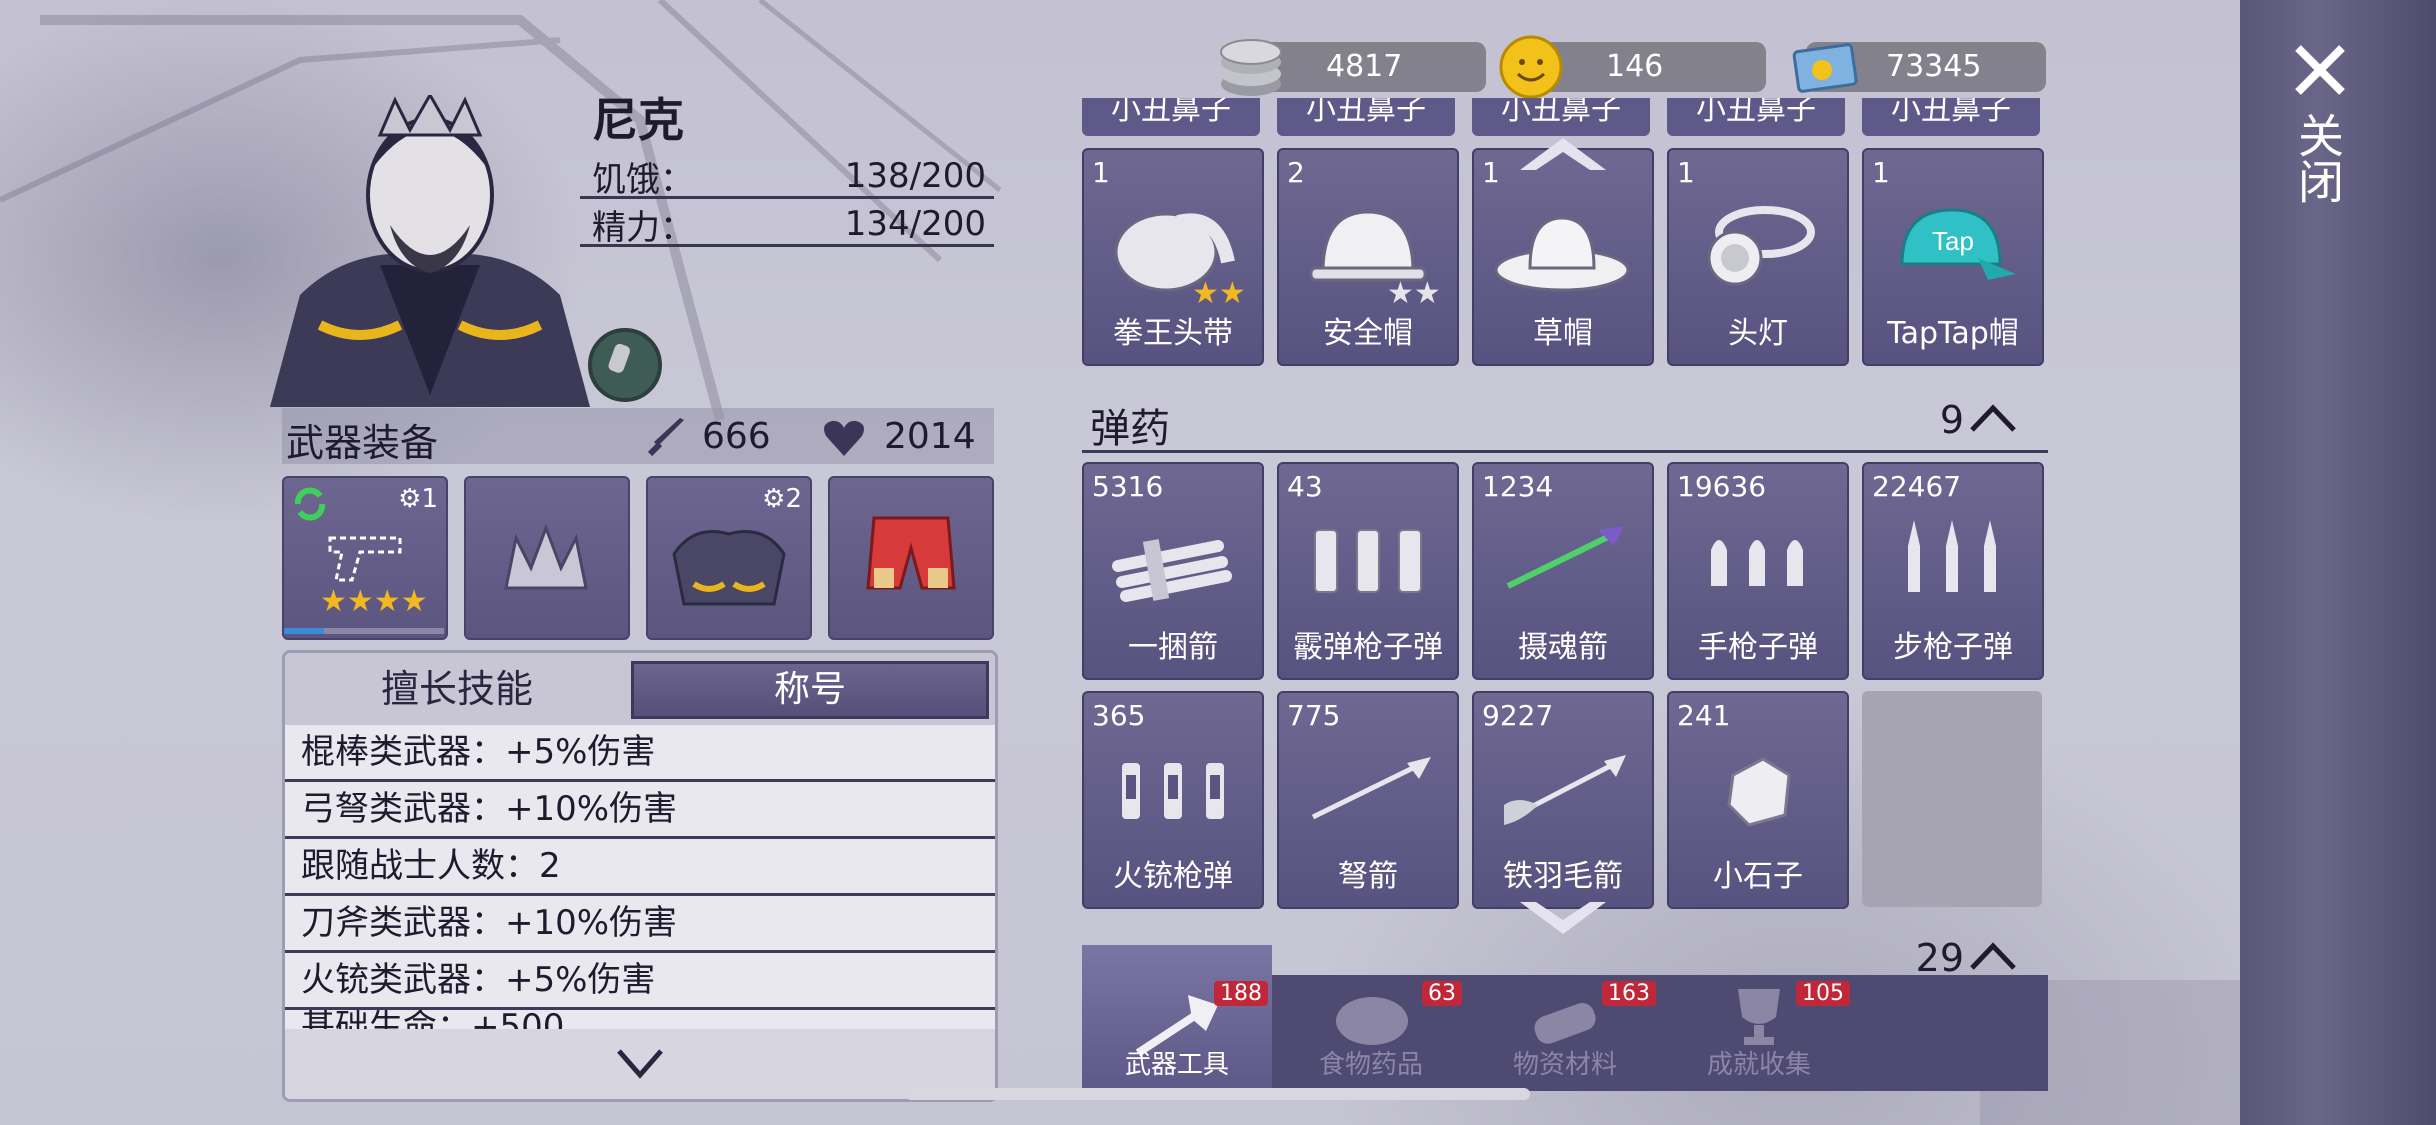 The image size is (2436, 1125). What do you see at coordinates (431, 866) in the screenshot?
I see `skill-text: 跟随战士人数：2` at bounding box center [431, 866].